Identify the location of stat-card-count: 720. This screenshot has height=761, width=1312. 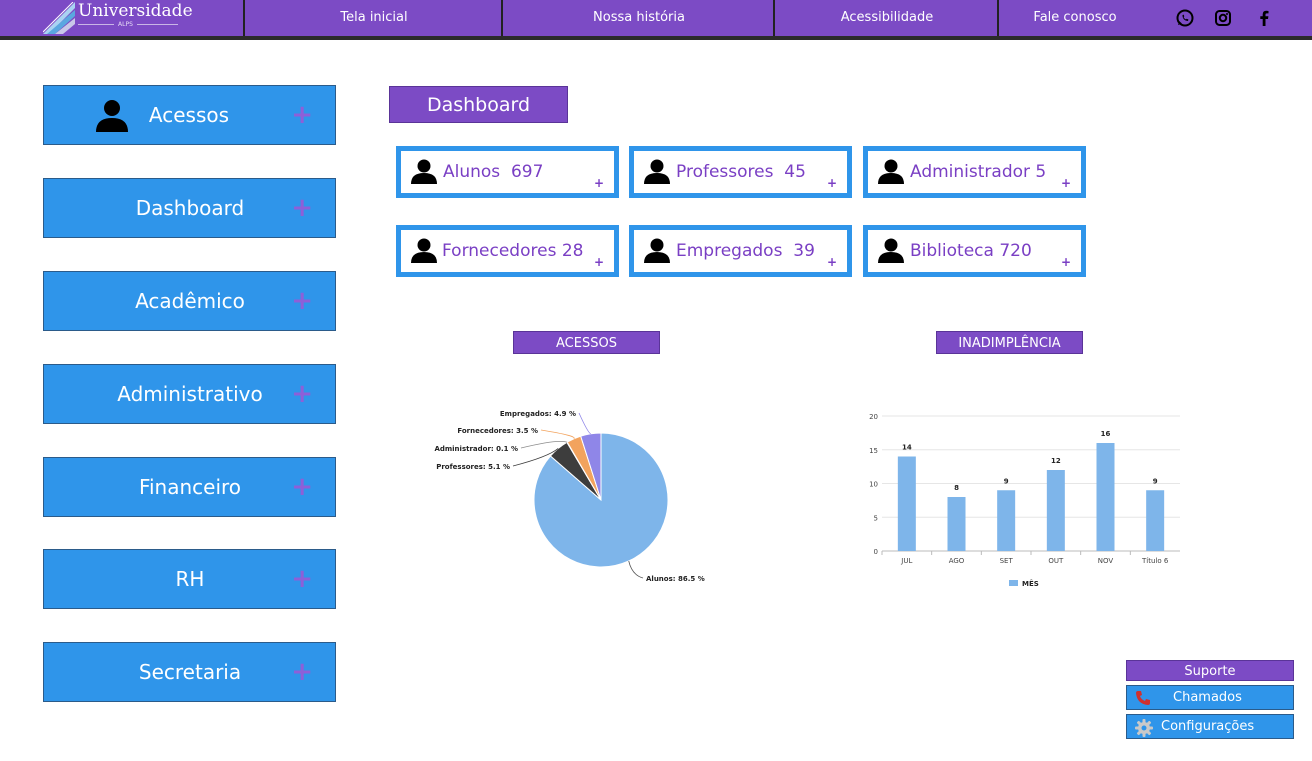
(1015, 251).